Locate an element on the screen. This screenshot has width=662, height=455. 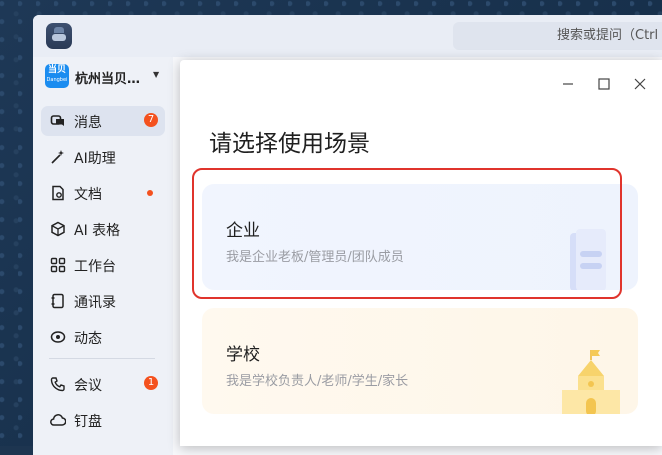
sidebar-item-label: 通讯录 is located at coordinates (95, 303).